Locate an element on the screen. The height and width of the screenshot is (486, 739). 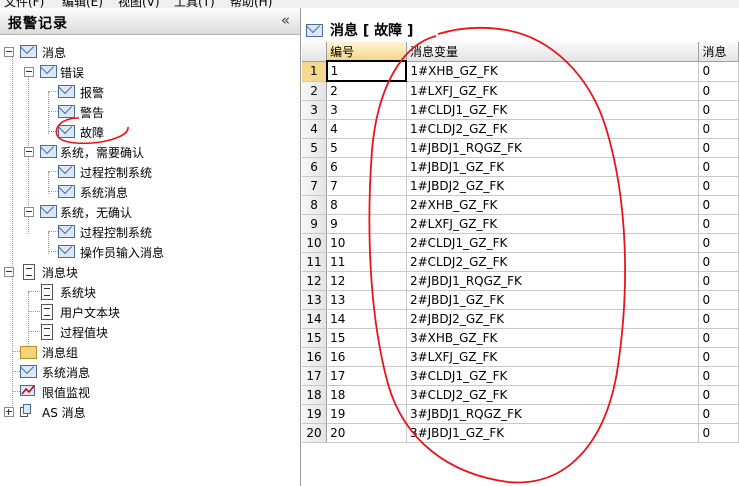
table-row: 6 6 1#JBDJ1_GZ_FK 0 is located at coordinates (520, 167).